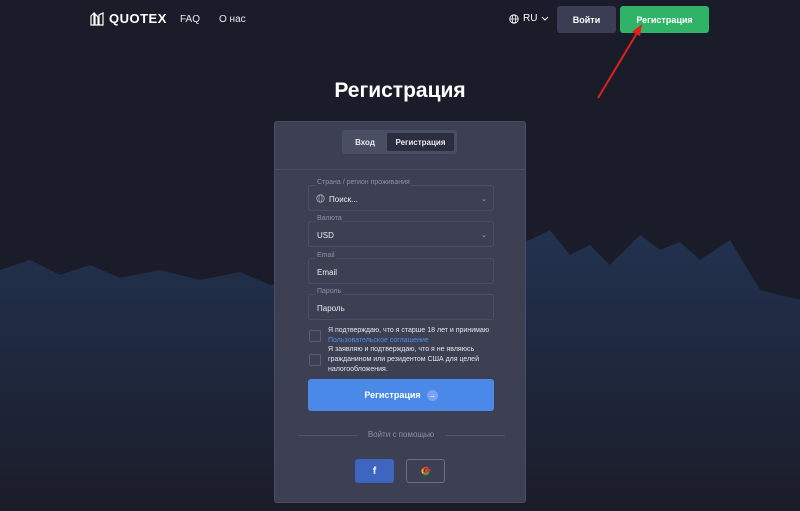 This screenshot has height=511, width=800. What do you see at coordinates (401, 268) in the screenshot?
I see `email-field: Email Email` at bounding box center [401, 268].